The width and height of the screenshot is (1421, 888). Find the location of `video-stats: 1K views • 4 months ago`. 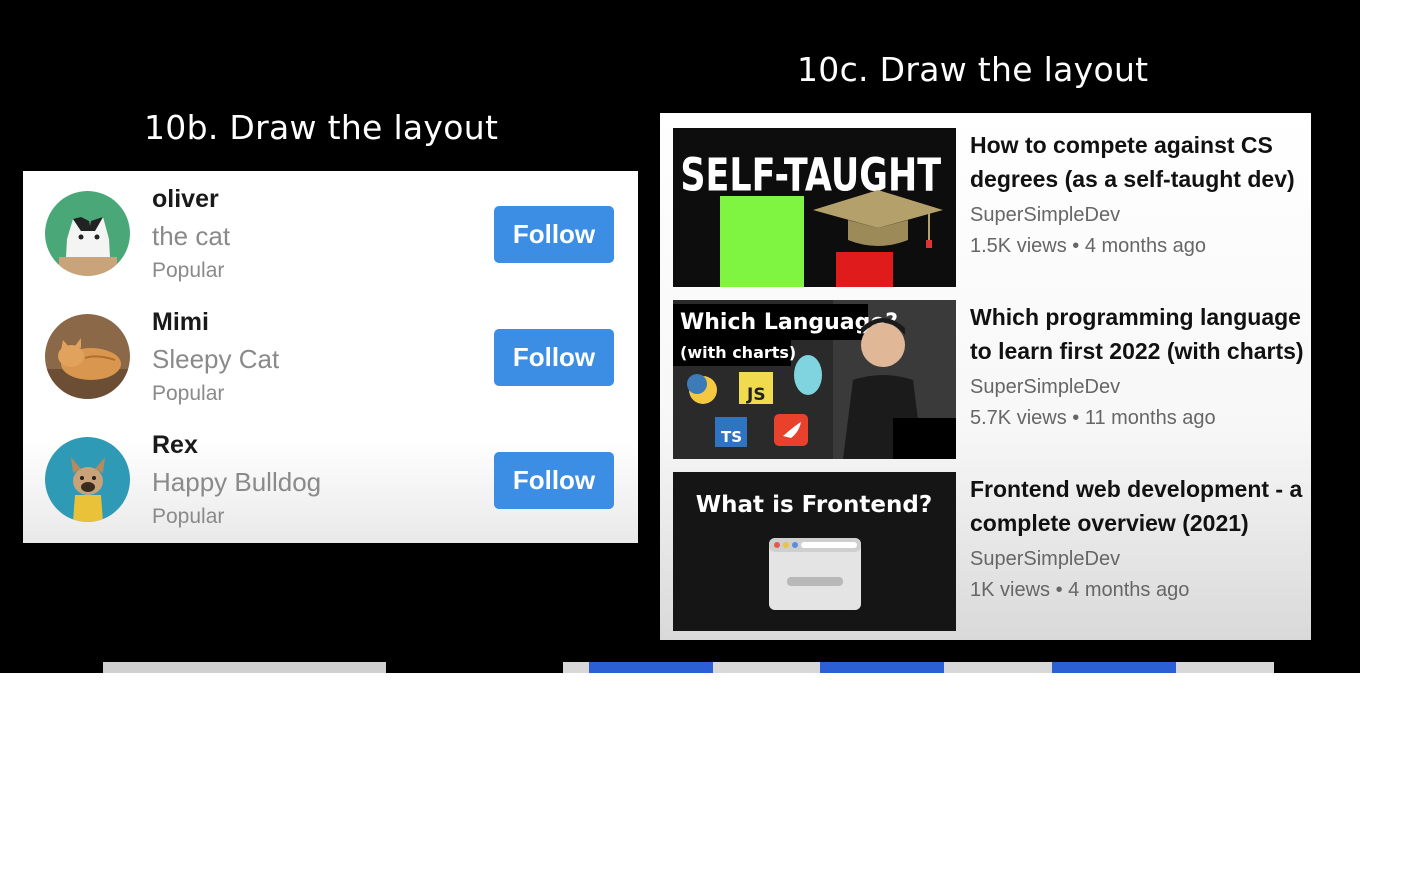

video-stats: 1K views • 4 months ago is located at coordinates (1080, 590).